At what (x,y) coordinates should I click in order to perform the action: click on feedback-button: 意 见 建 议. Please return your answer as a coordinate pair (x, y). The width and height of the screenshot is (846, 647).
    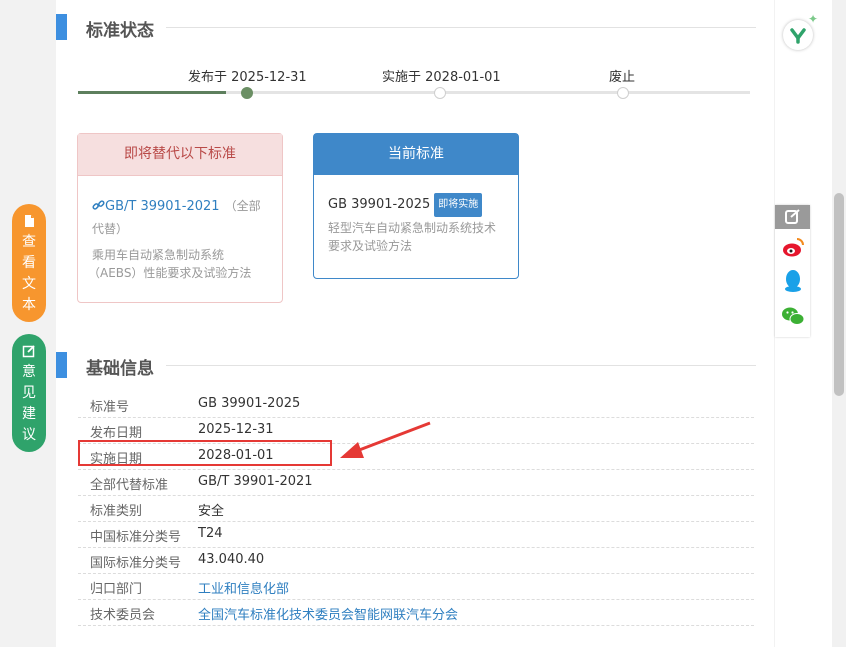
    Looking at the image, I should click on (29, 393).